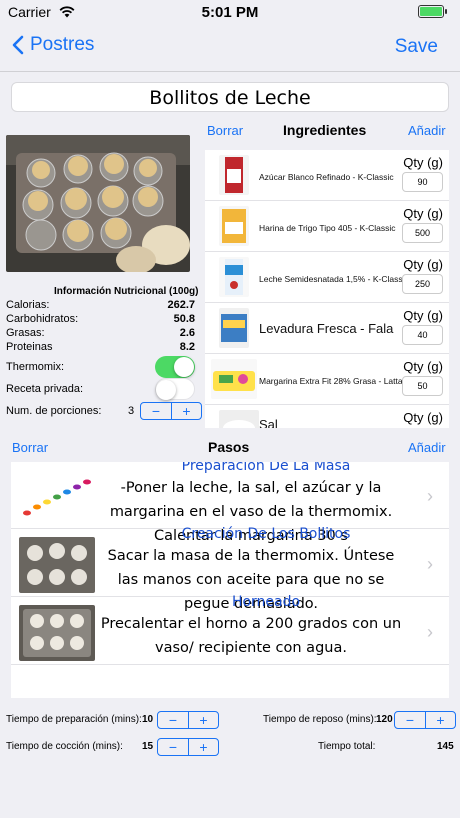 Image resolution: width=460 pixels, height=818 pixels. I want to click on qty-input: 90, so click(422, 182).